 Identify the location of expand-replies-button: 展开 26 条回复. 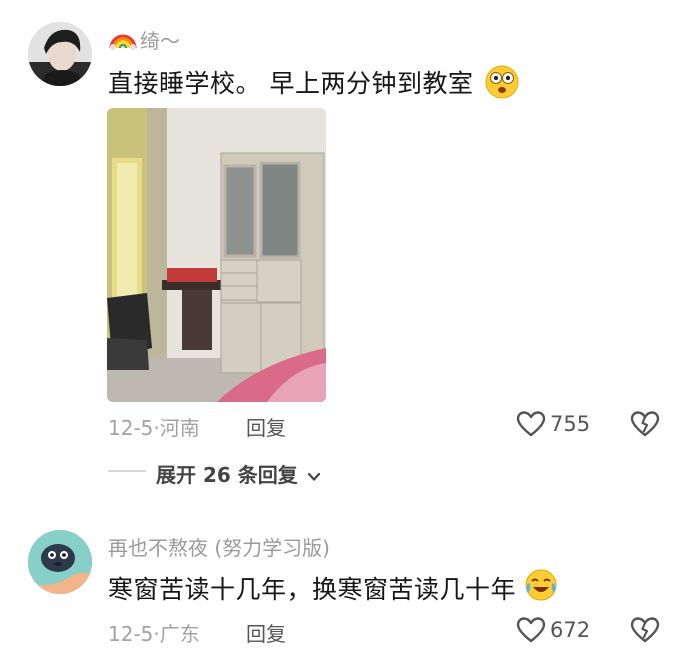
(238, 473).